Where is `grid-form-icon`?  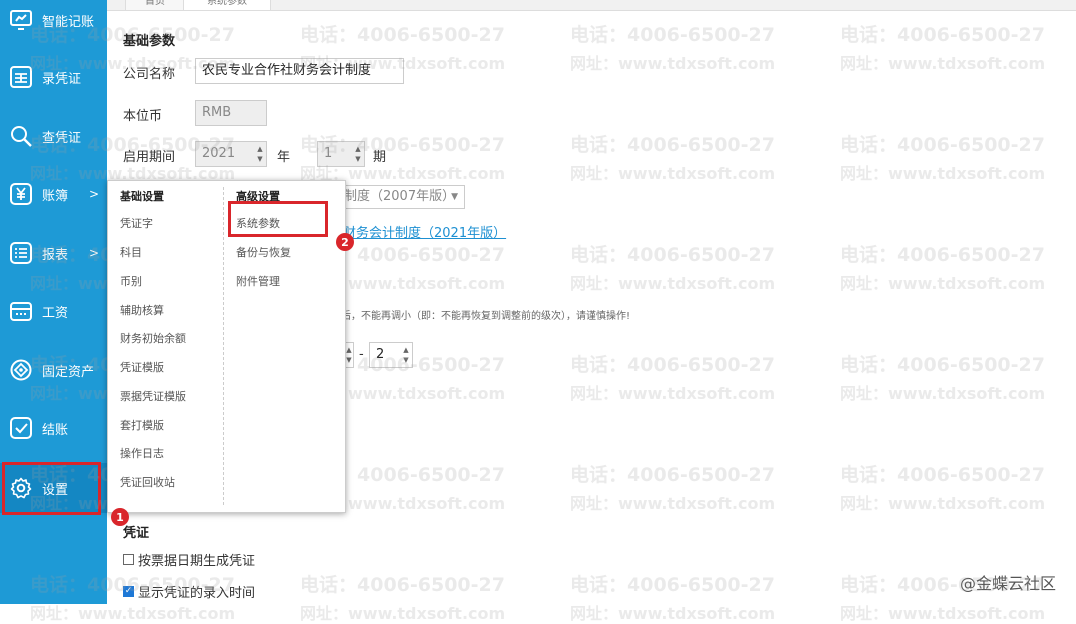
grid-form-icon is located at coordinates (21, 77).